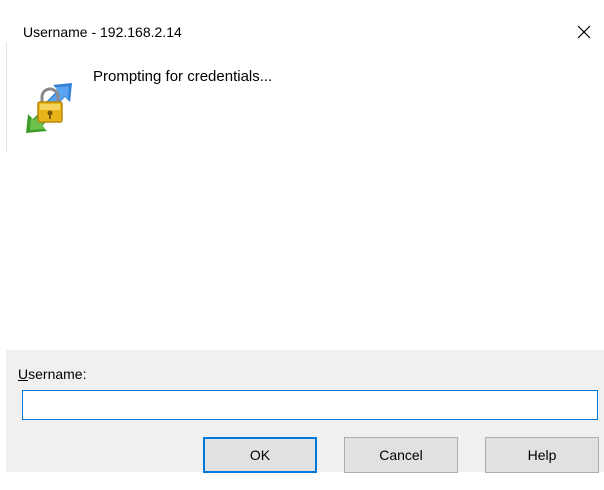 The height and width of the screenshot is (490, 604). What do you see at coordinates (6, 97) in the screenshot?
I see `window-edge` at bounding box center [6, 97].